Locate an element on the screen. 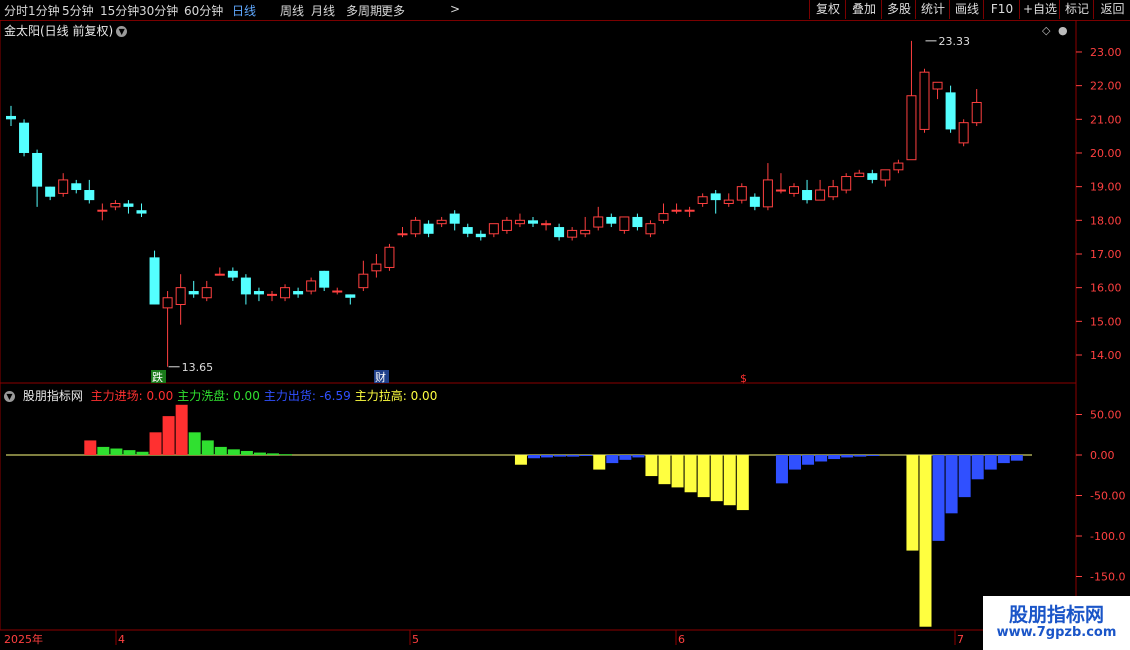 This screenshot has width=1130, height=650. diamond-icon: ◇ is located at coordinates (1046, 30).